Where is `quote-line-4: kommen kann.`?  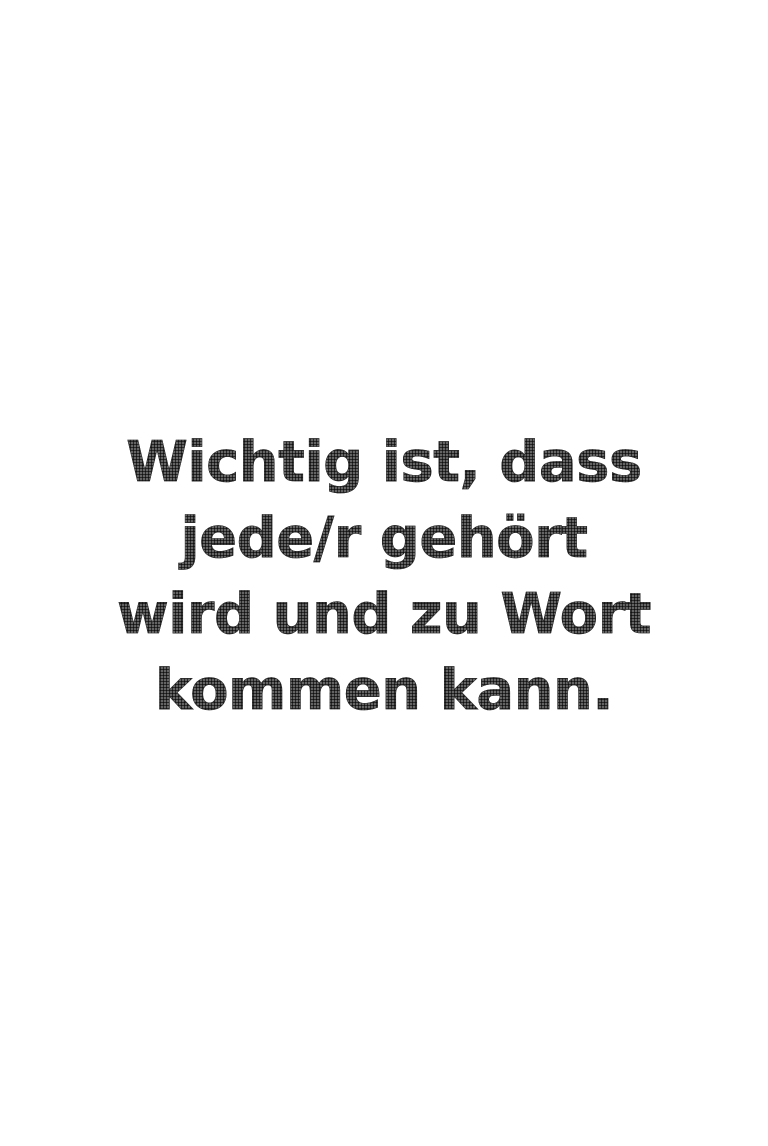
quote-line-4: kommen kann. is located at coordinates (384, 691).